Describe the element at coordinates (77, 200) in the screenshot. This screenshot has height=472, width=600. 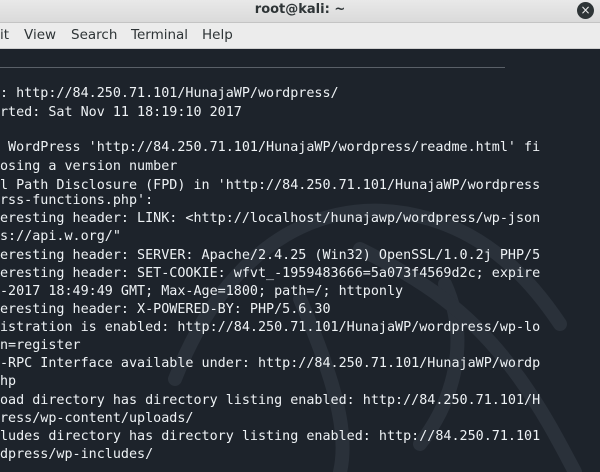
I see `terminal-line: rss-functions.php':` at that location.